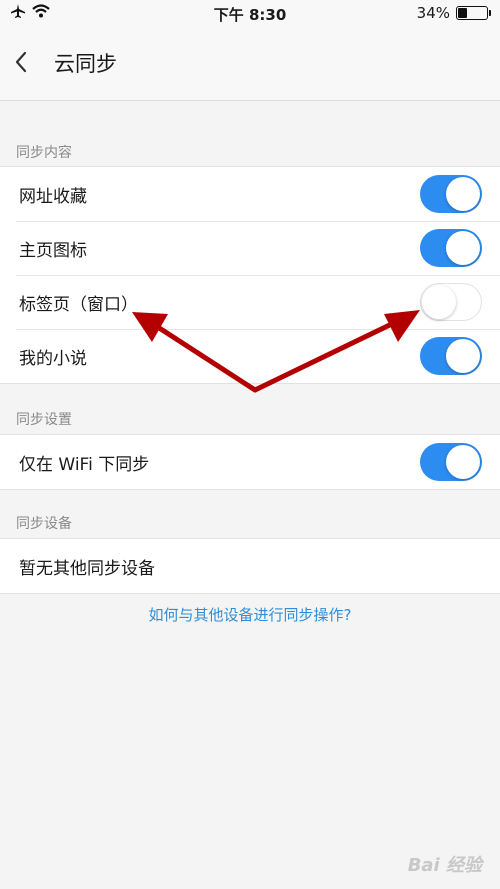 The image size is (500, 889). I want to click on row-tabs: 标签页（窗口）, so click(250, 302).